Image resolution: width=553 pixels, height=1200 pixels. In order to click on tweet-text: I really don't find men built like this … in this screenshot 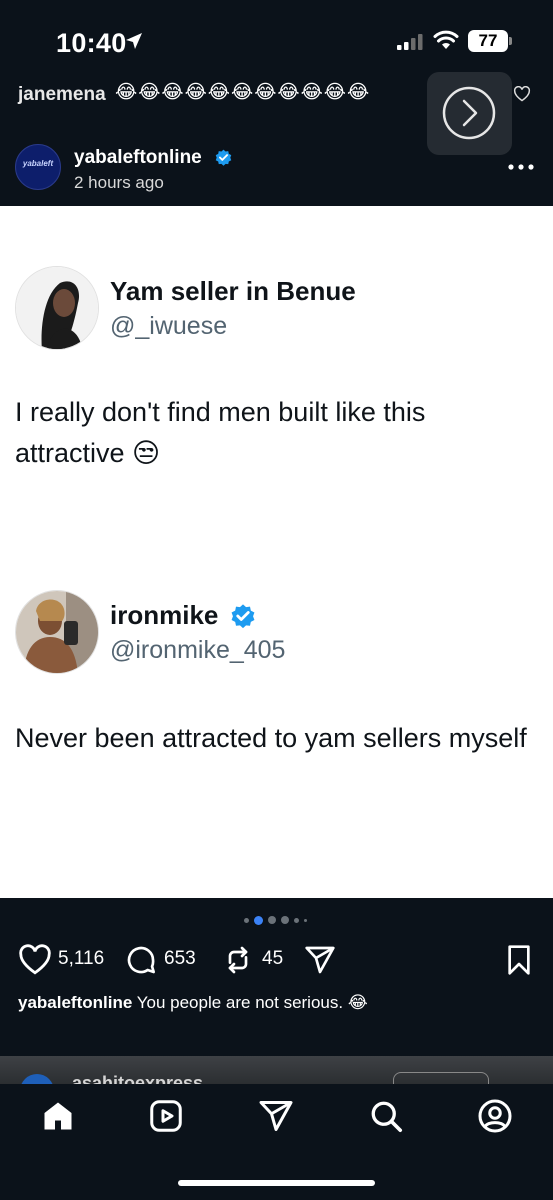, I will do `click(220, 432)`.